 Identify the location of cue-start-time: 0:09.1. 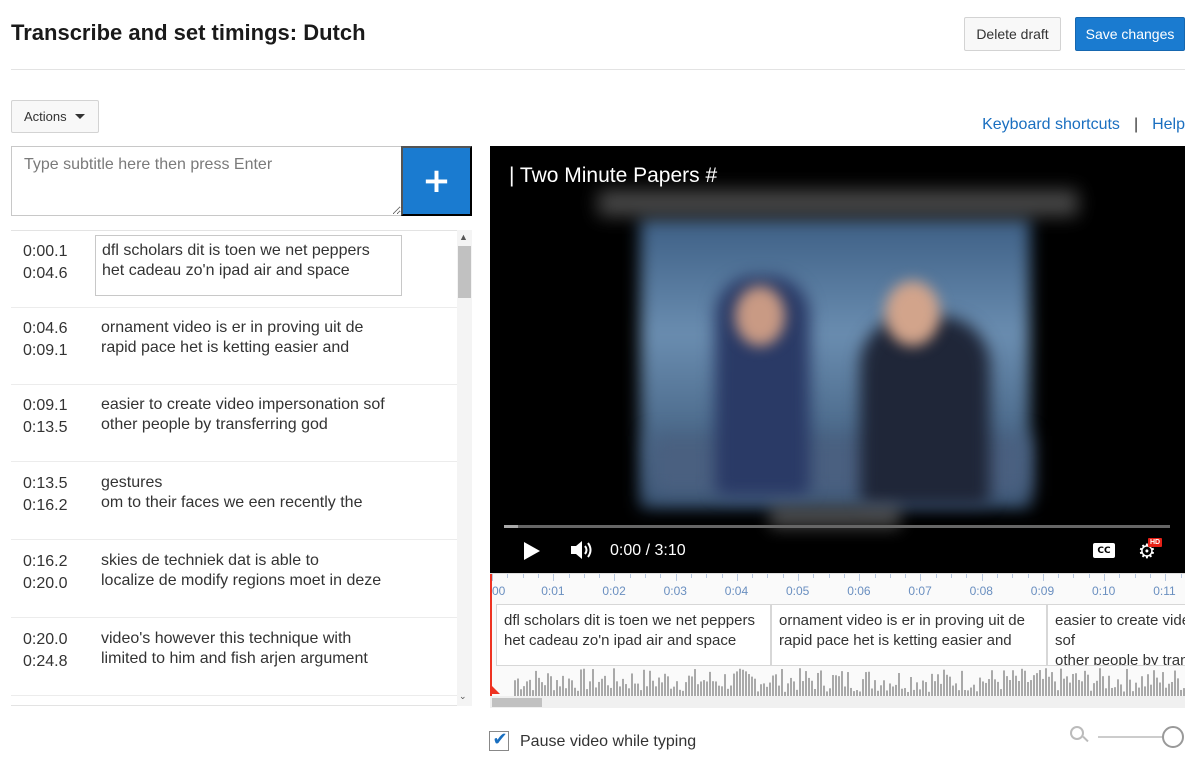
(45, 406).